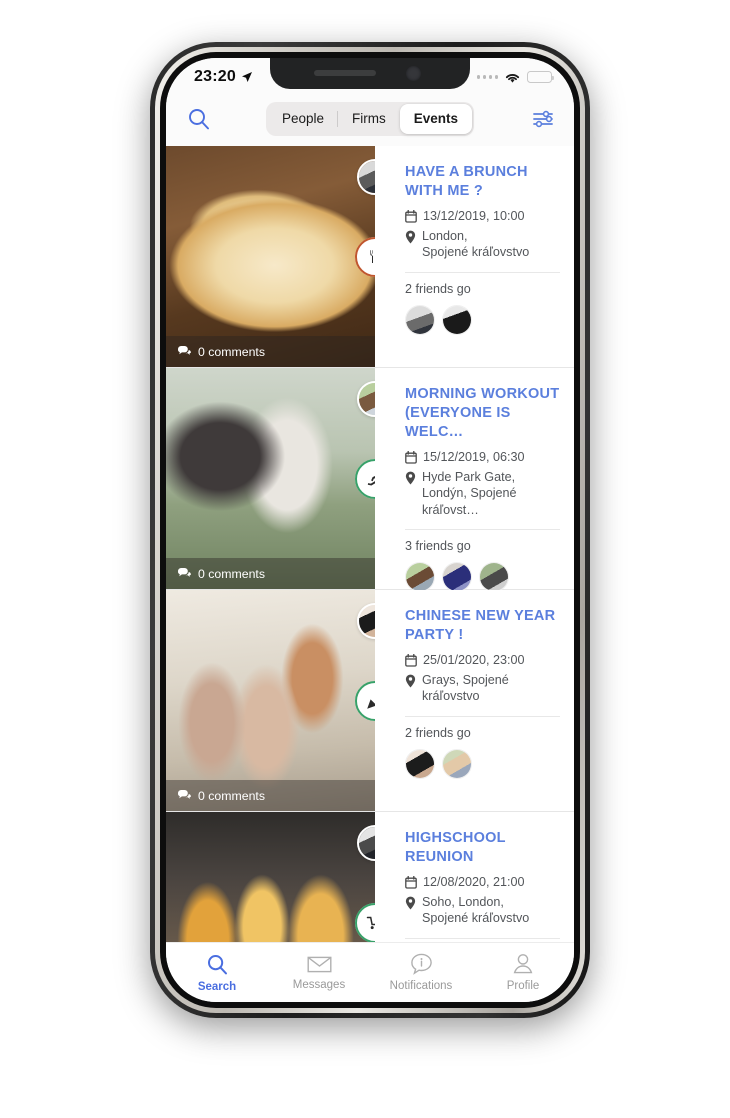 This screenshot has height=1118, width=730. What do you see at coordinates (523, 964) in the screenshot?
I see `person-icon` at bounding box center [523, 964].